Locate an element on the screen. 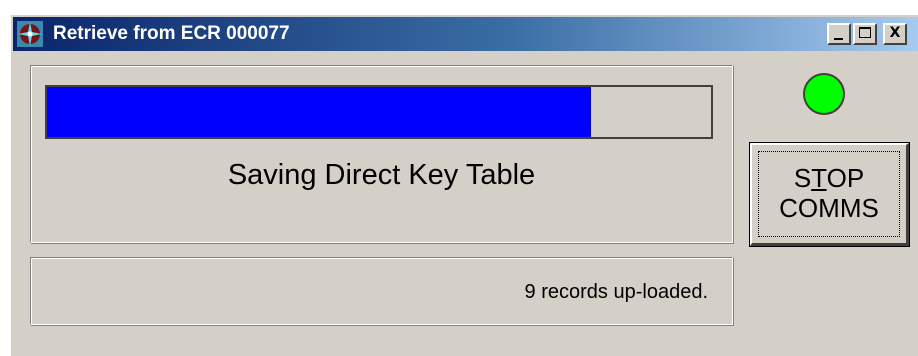  status-panel: 9 records up-loaded. is located at coordinates (381, 291).